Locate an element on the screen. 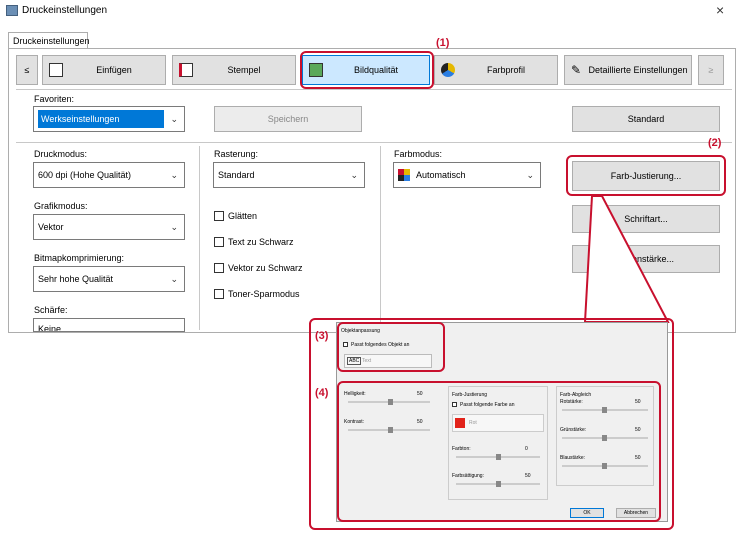 The width and height of the screenshot is (738, 536). callout-3: (3) is located at coordinates (322, 336).